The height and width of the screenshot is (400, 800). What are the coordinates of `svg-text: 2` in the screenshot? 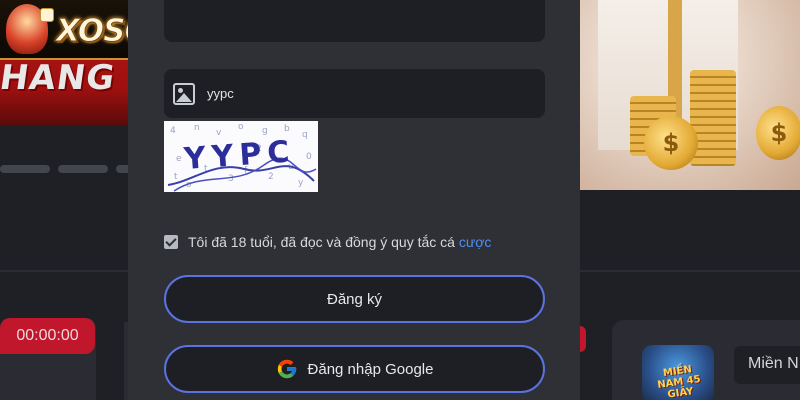 It's located at (271, 177).